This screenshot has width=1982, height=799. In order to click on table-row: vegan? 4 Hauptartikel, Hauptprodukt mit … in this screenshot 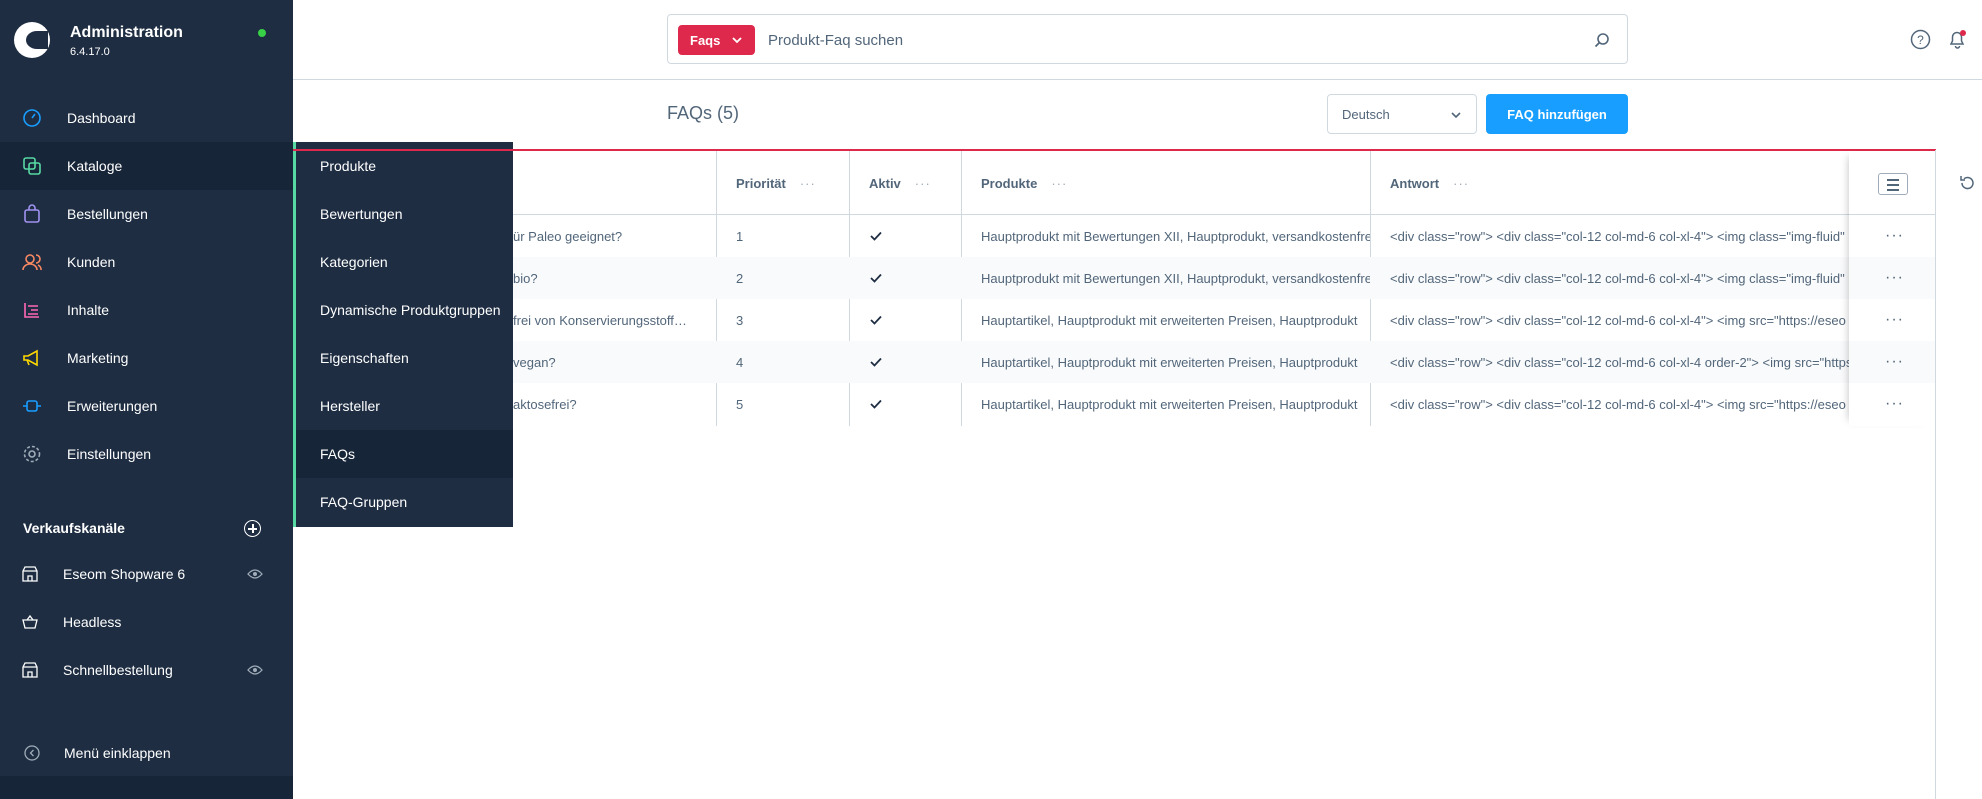, I will do `click(1224, 362)`.